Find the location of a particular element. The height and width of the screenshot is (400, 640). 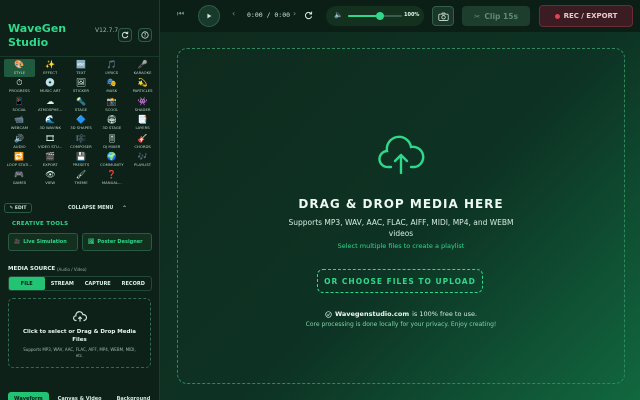

camera-button is located at coordinates (443, 16).